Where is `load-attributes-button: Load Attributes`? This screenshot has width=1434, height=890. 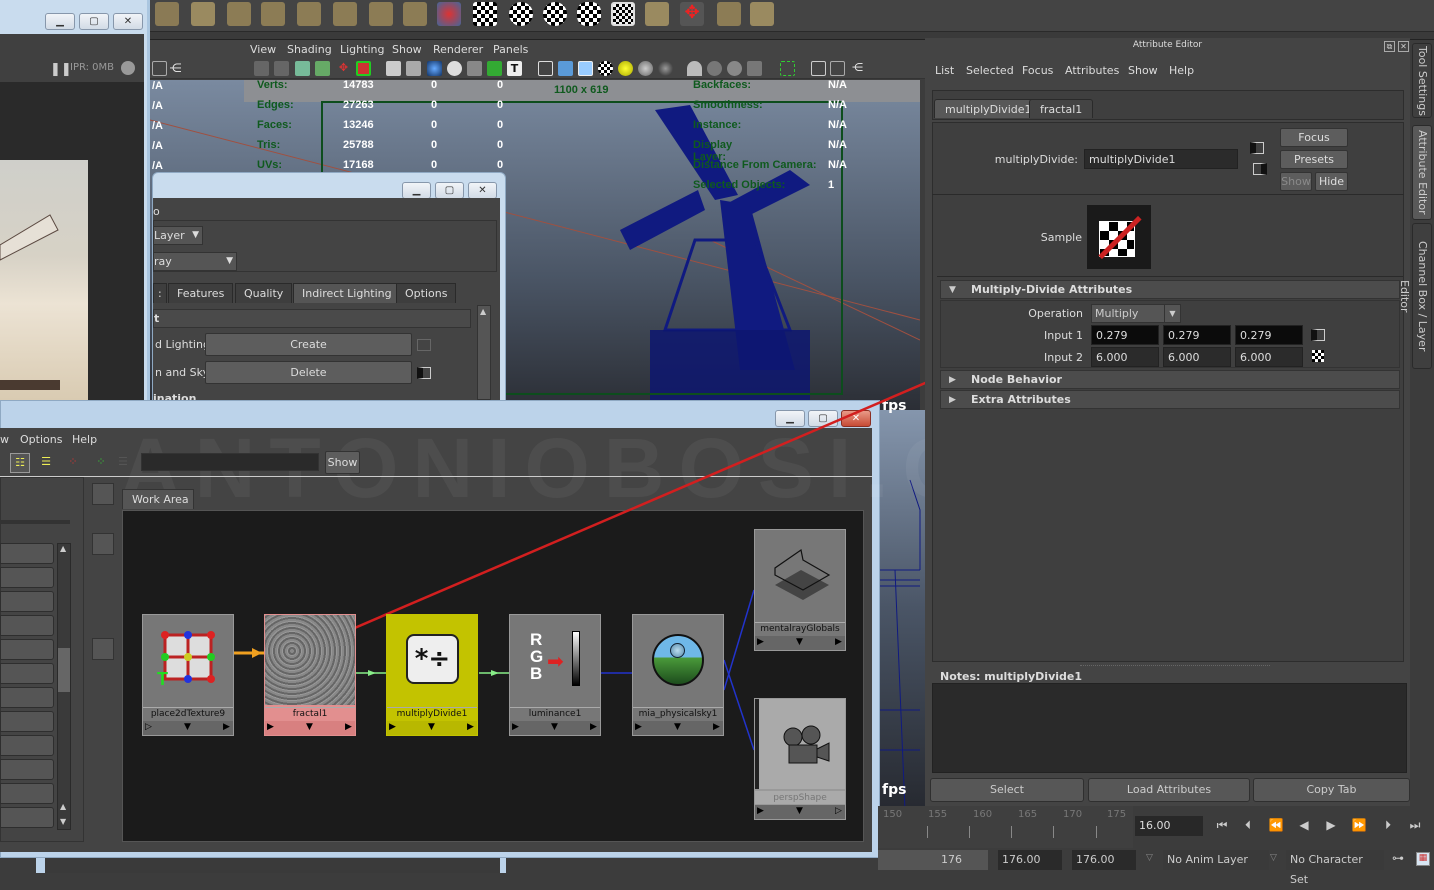
load-attributes-button: Load Attributes is located at coordinates (1169, 790).